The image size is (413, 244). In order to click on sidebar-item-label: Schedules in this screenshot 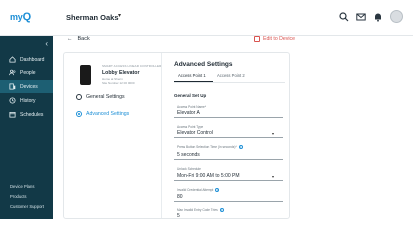, I will do `click(32, 114)`.